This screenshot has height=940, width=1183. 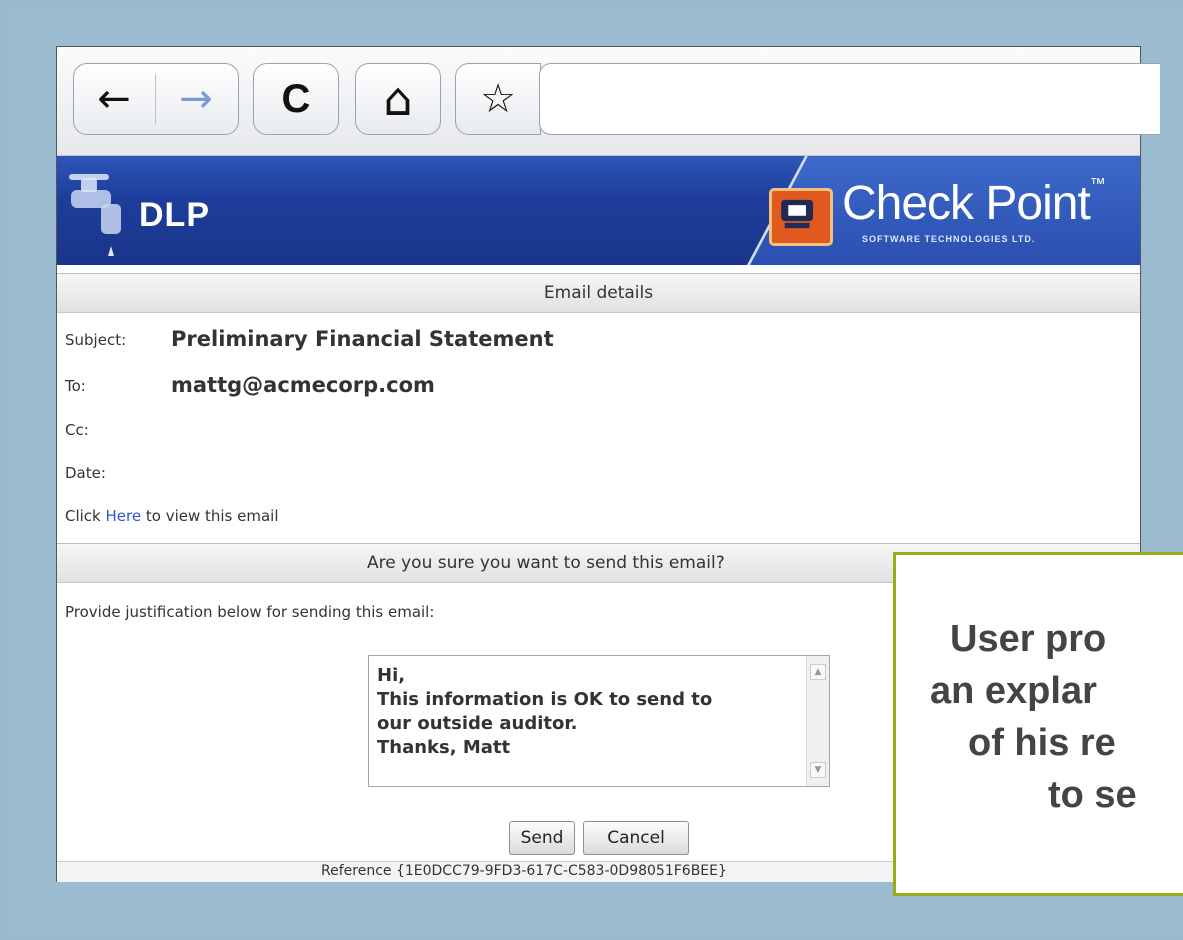 I want to click on view-email-link: Here, so click(x=124, y=516).